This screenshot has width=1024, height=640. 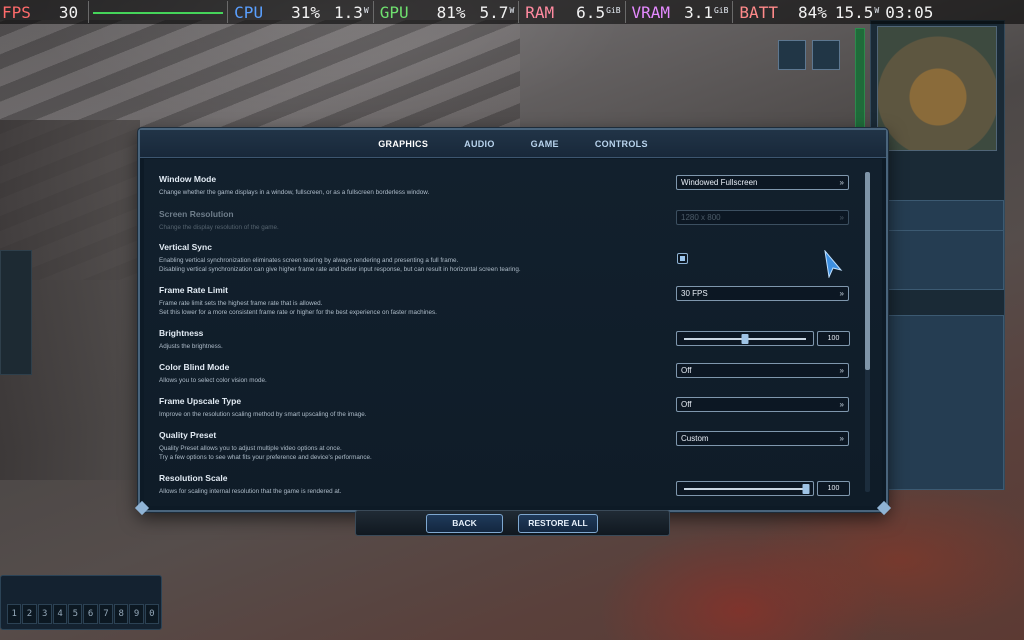 What do you see at coordinates (90, 614) in the screenshot?
I see `hotbar-slot: 6` at bounding box center [90, 614].